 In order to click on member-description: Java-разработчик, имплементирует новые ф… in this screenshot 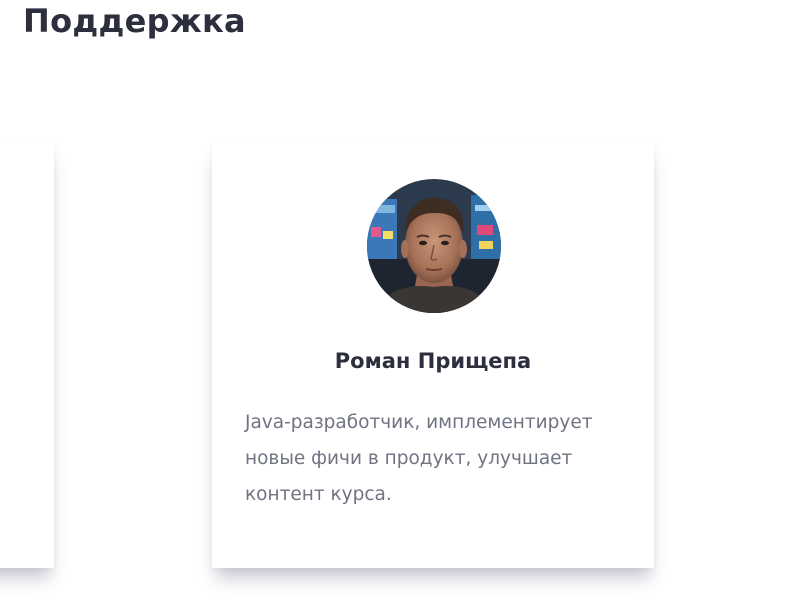, I will do `click(419, 458)`.